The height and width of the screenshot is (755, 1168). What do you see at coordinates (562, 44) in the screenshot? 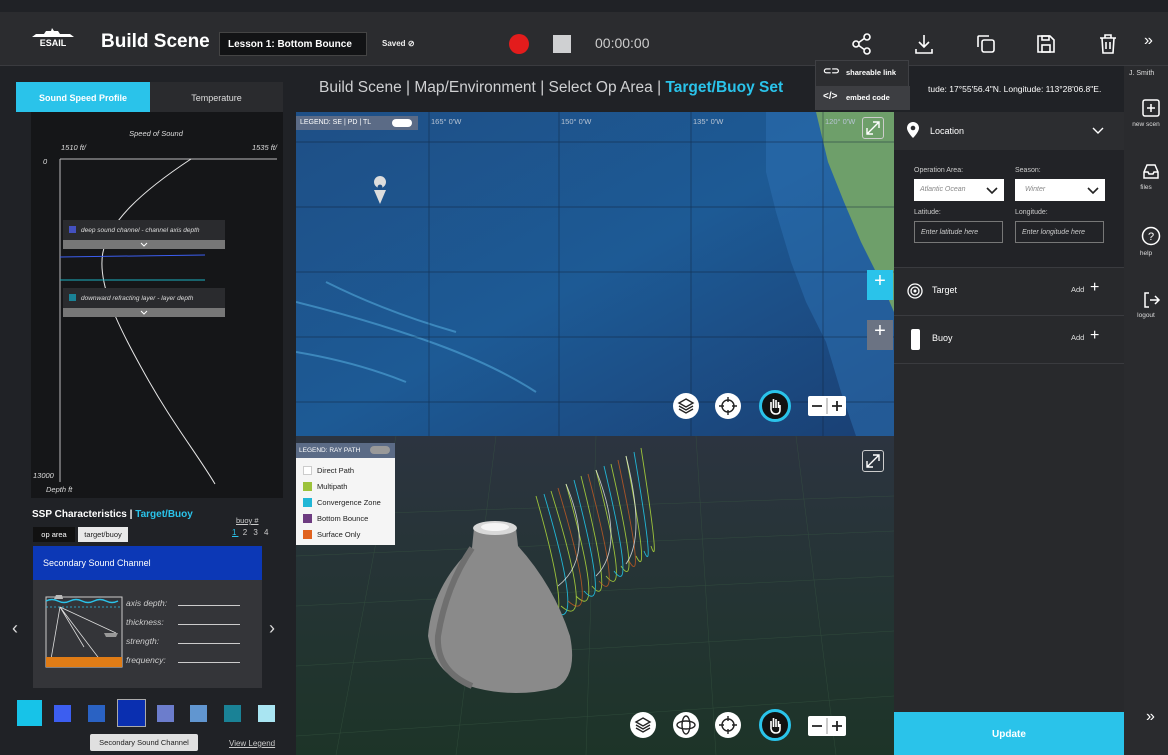
I see `stop-button` at bounding box center [562, 44].